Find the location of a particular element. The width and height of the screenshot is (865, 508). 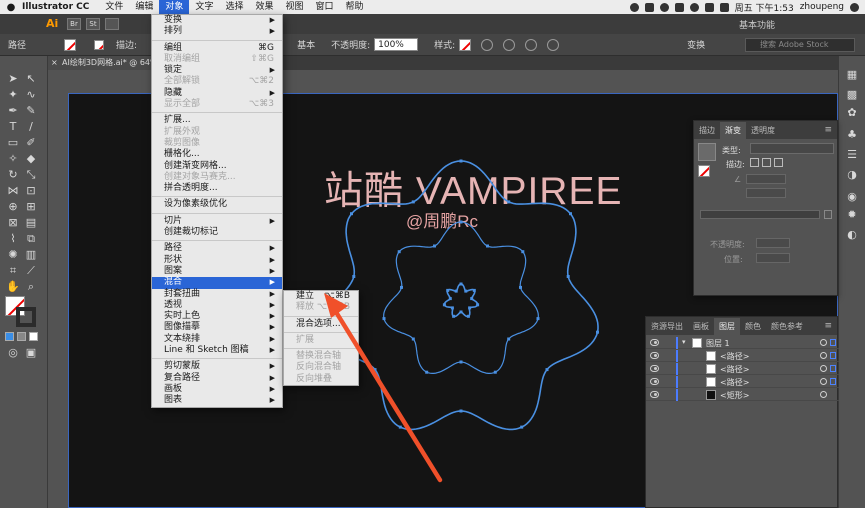

object_menu-item: 图表 ▶ is located at coordinates (217, 400).